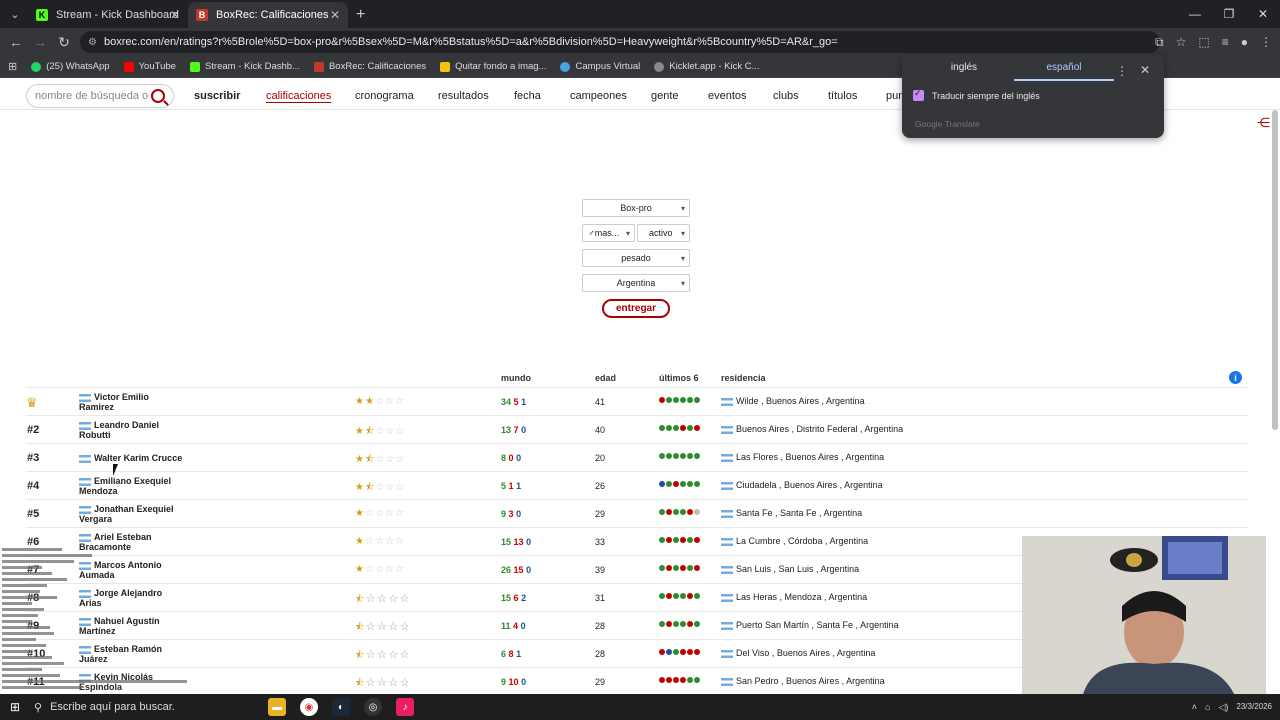 This screenshot has height=720, width=1280. What do you see at coordinates (527, 96) in the screenshot?
I see `nav-fecha: fecha` at bounding box center [527, 96].